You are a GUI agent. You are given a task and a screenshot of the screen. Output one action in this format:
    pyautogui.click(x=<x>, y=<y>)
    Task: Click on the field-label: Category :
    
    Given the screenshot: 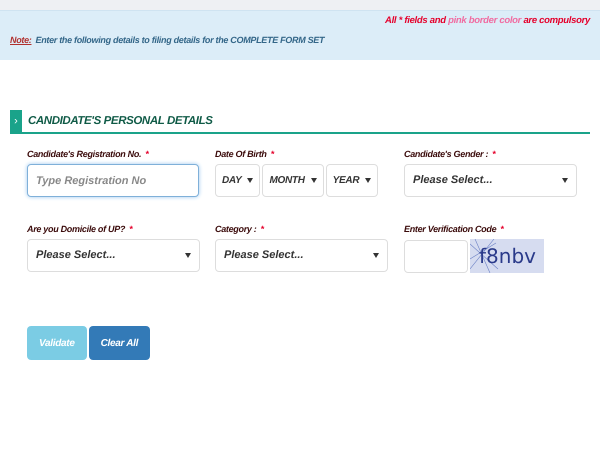 What is the action you would take?
    pyautogui.click(x=236, y=229)
    